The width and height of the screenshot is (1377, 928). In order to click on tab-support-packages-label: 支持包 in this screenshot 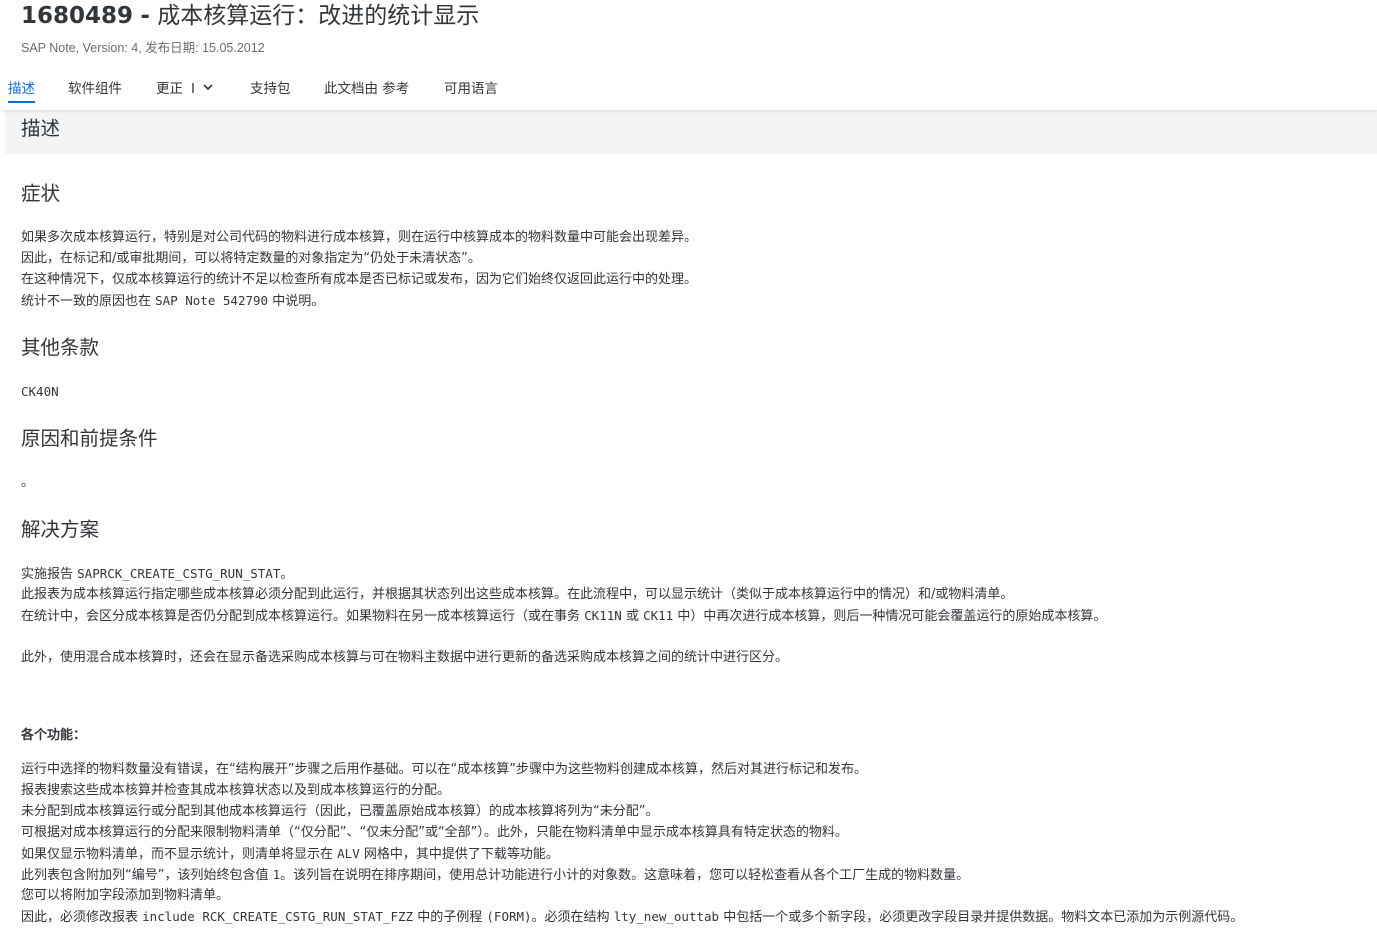, I will do `click(270, 89)`.